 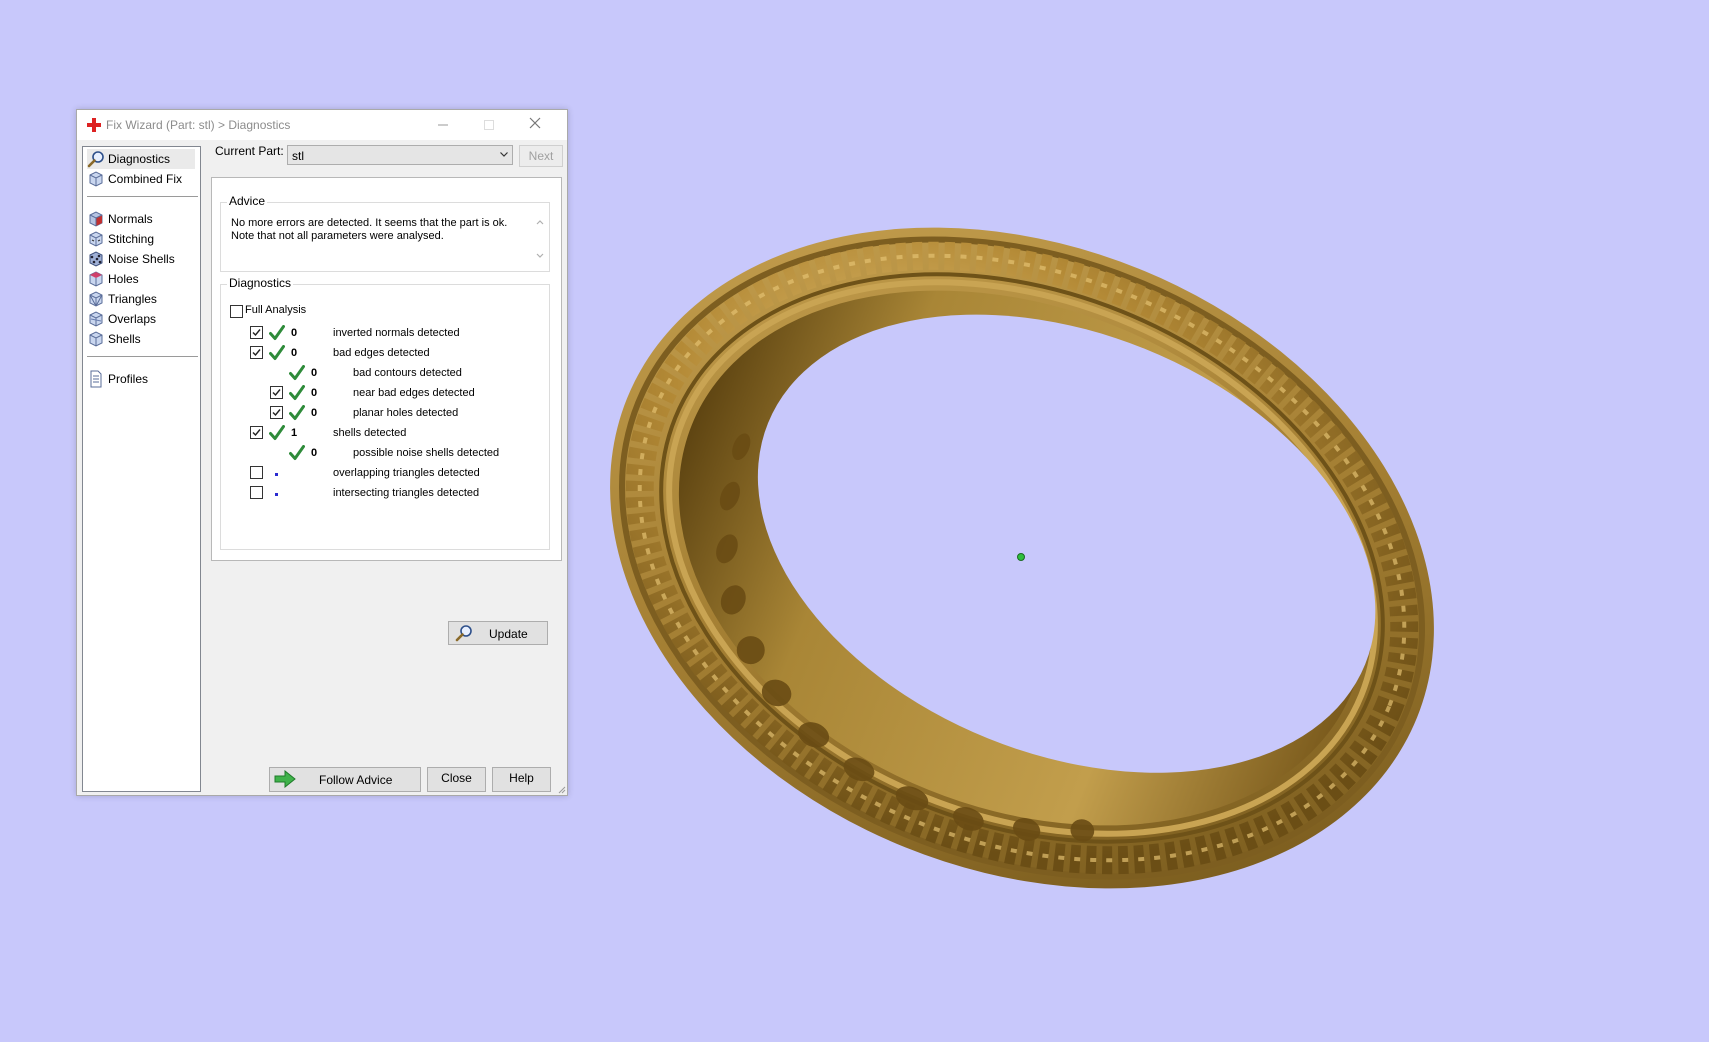 What do you see at coordinates (561, 789) in the screenshot?
I see `resize-grip-icon` at bounding box center [561, 789].